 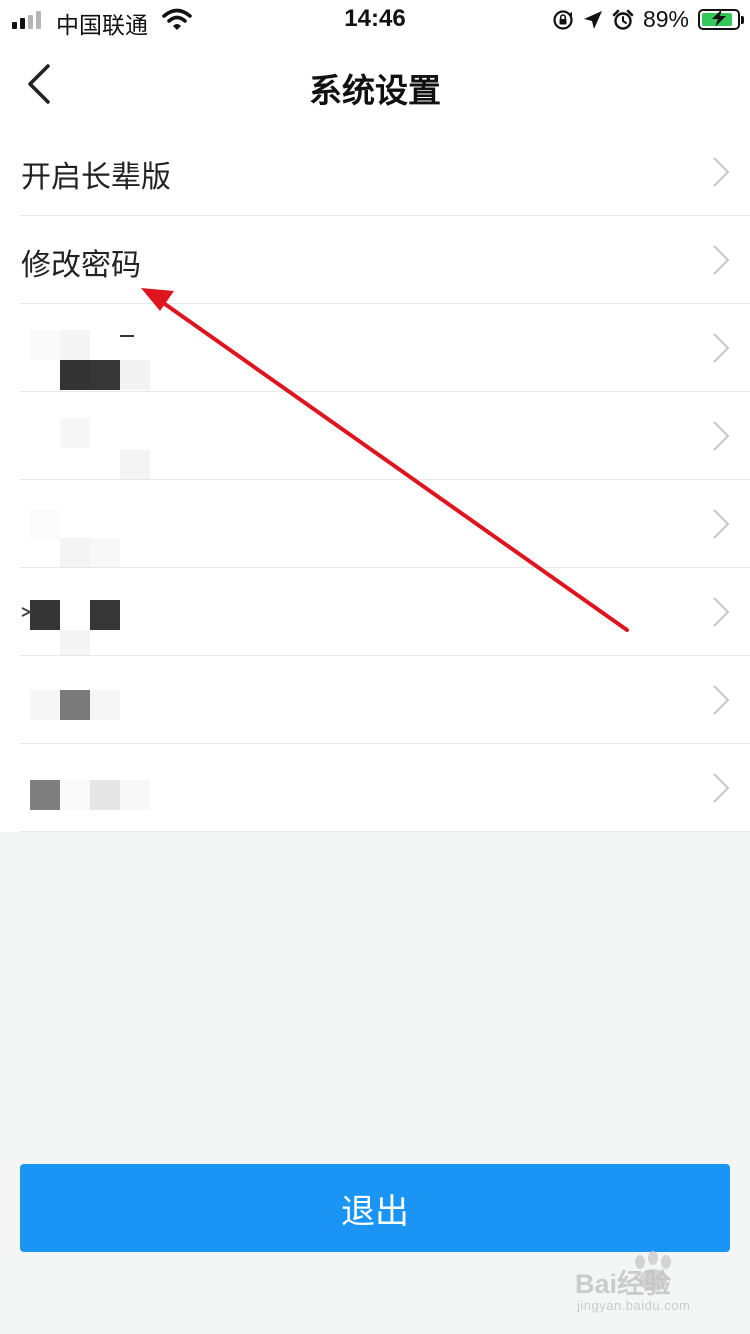 I want to click on settings-item-change-password: 修改密码, so click(x=375, y=260).